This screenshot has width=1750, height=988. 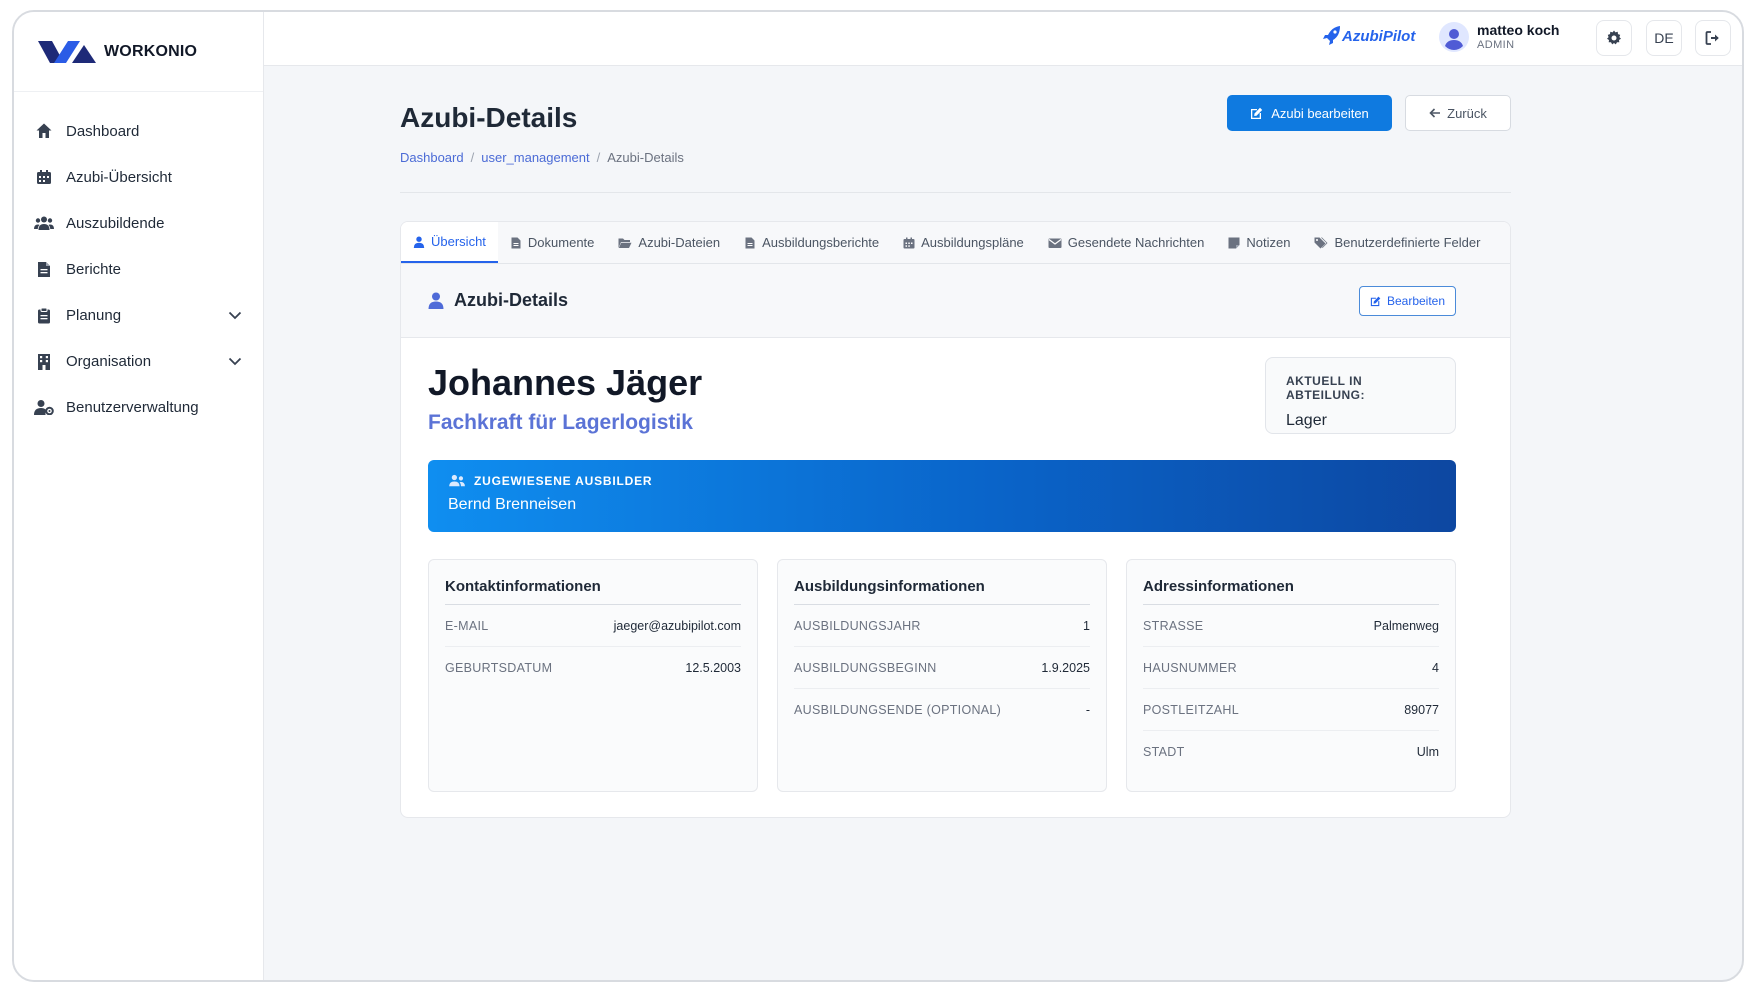 What do you see at coordinates (1435, 113) in the screenshot?
I see `arrow-left-icon` at bounding box center [1435, 113].